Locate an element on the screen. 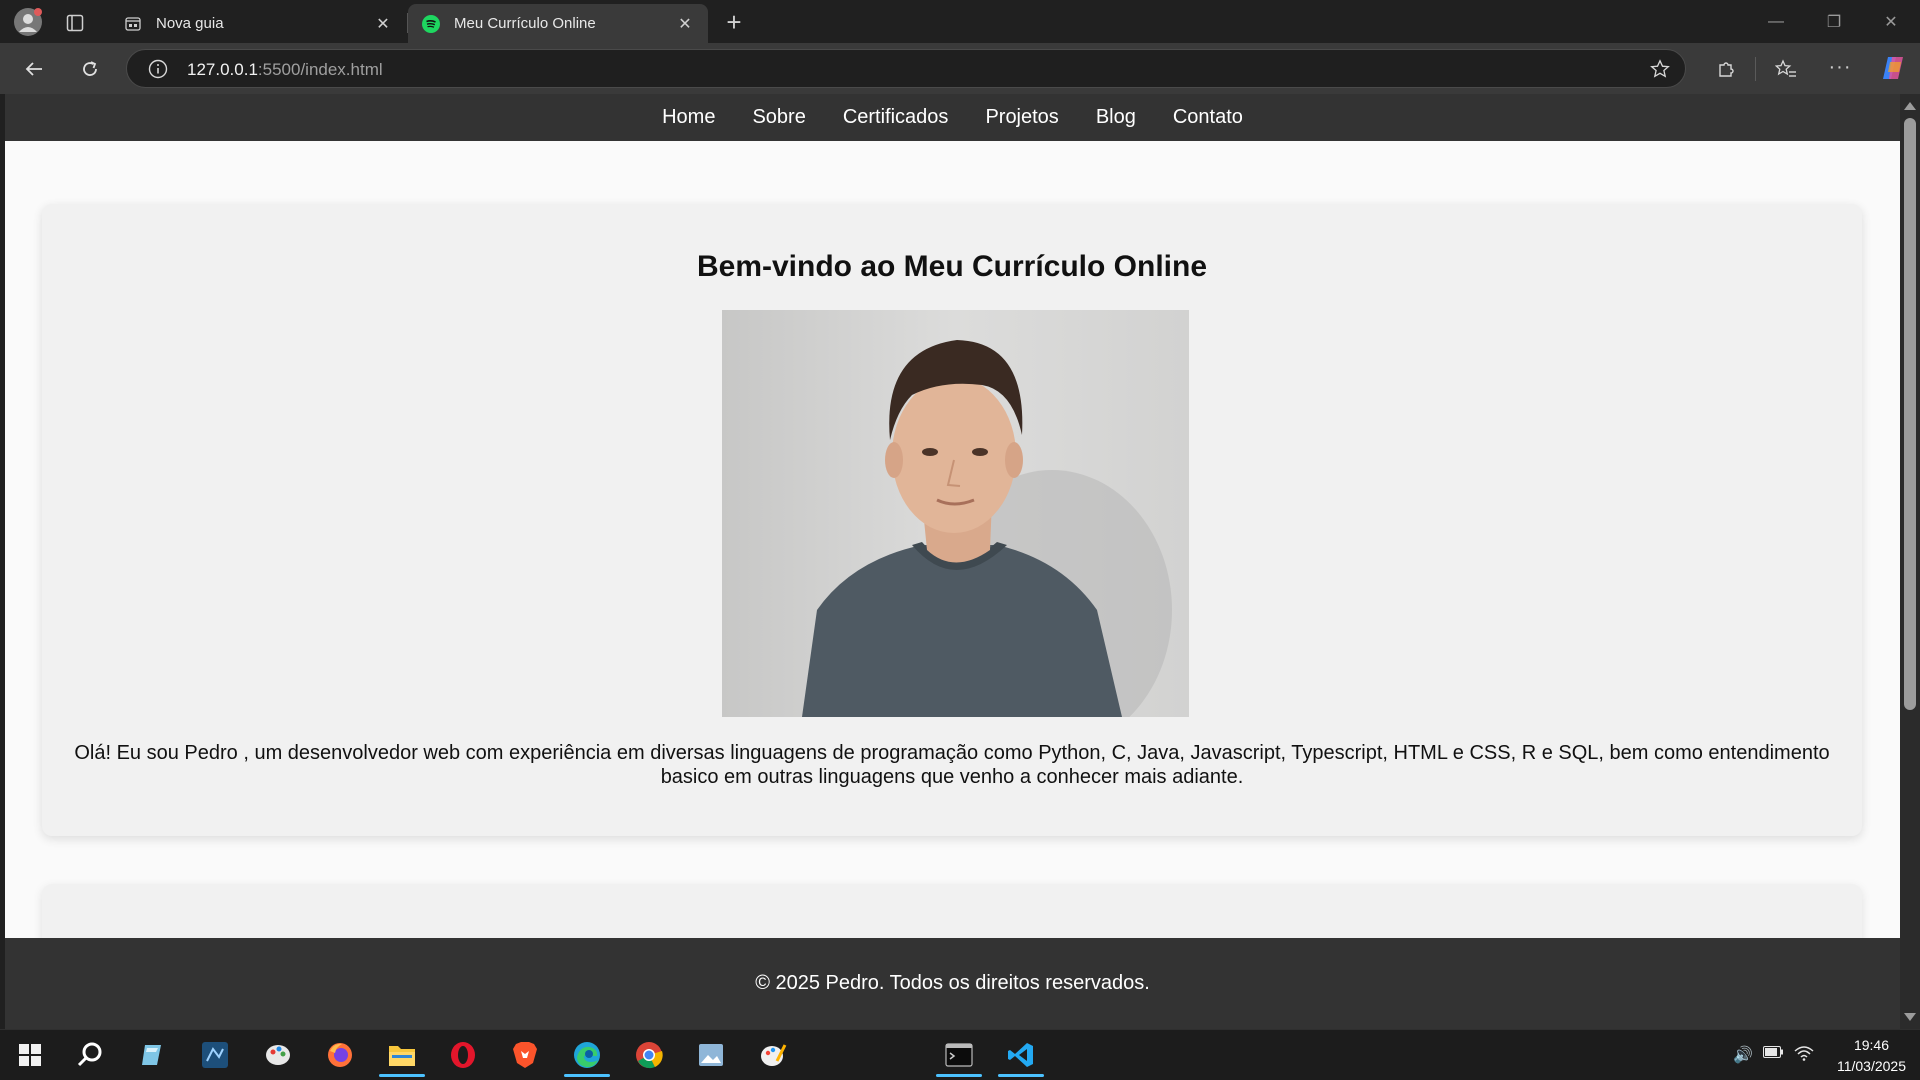 The width and height of the screenshot is (1920, 1080). chrome-icon is located at coordinates (649, 1055).